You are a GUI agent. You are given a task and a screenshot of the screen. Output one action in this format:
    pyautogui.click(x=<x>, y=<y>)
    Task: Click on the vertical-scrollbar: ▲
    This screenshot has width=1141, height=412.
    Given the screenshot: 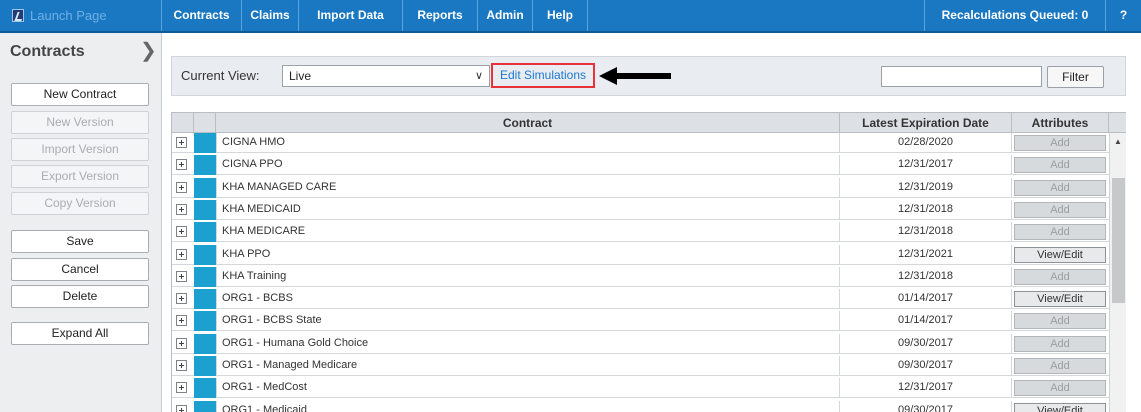 What is the action you would take?
    pyautogui.click(x=1117, y=272)
    